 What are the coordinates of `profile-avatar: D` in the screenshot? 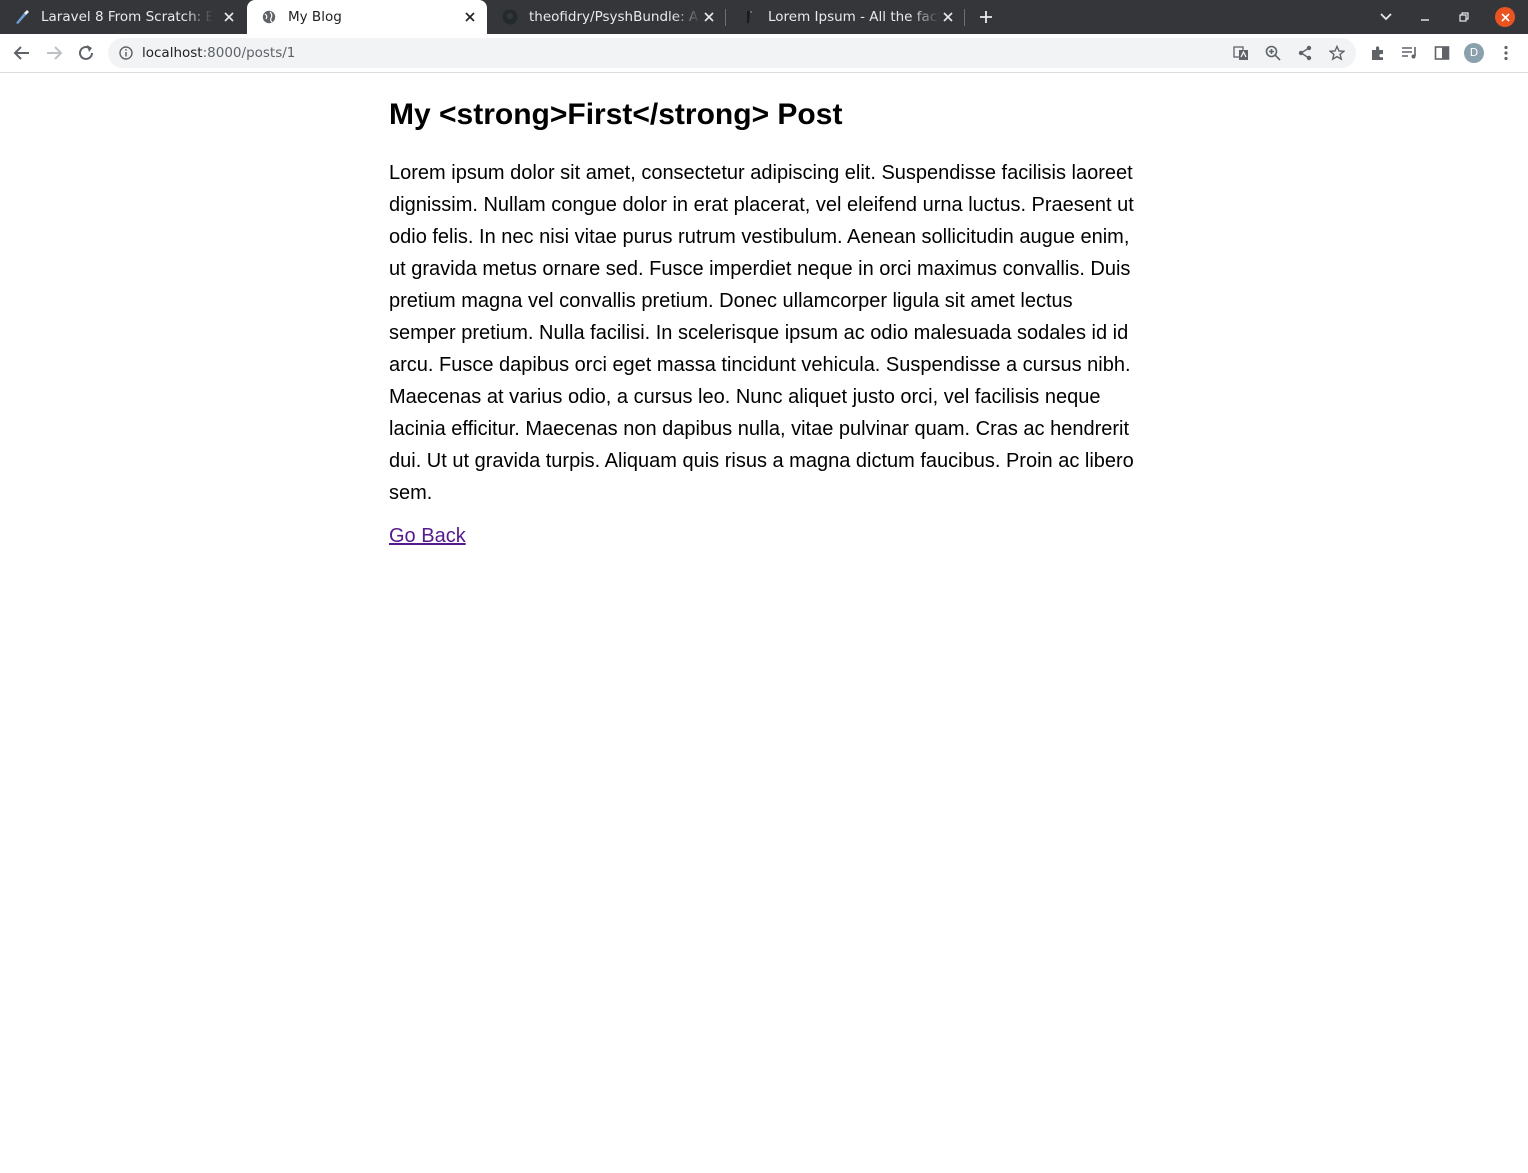 It's located at (1474, 53).